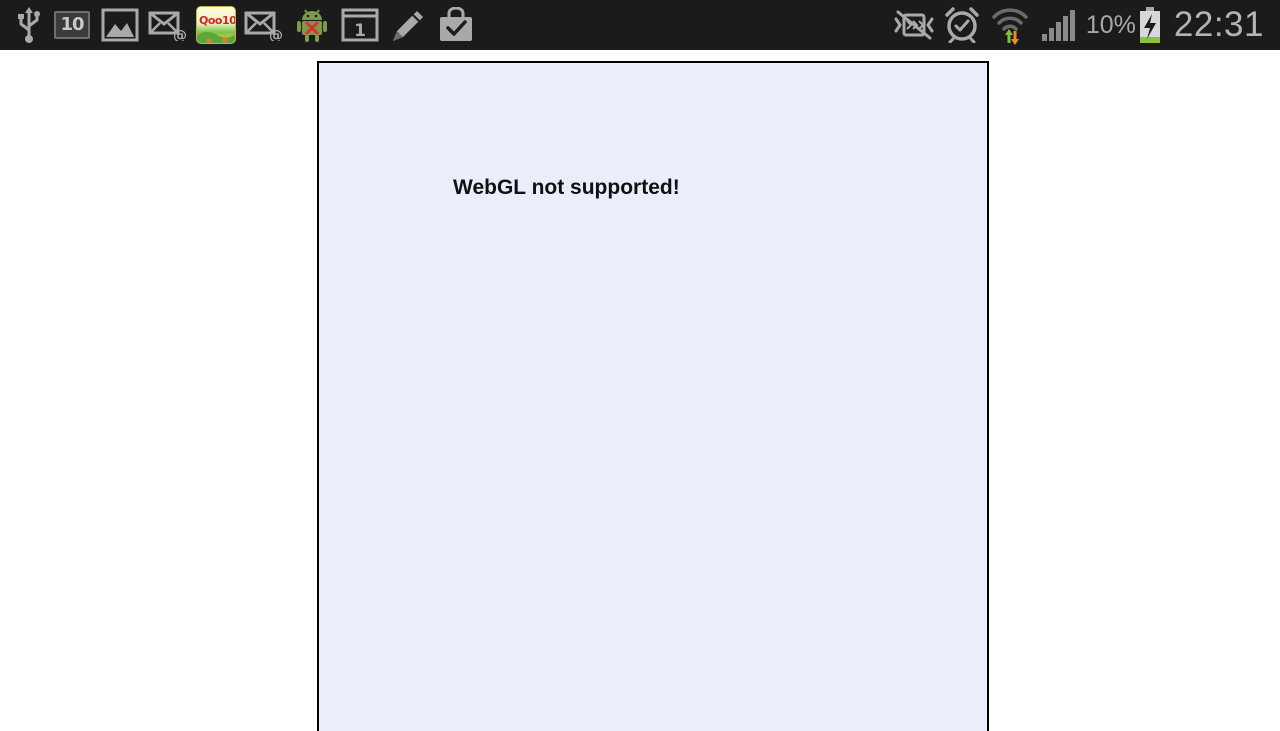 This screenshot has width=1280, height=731. Describe the element at coordinates (1010, 25) in the screenshot. I see `wifi-icon` at that location.